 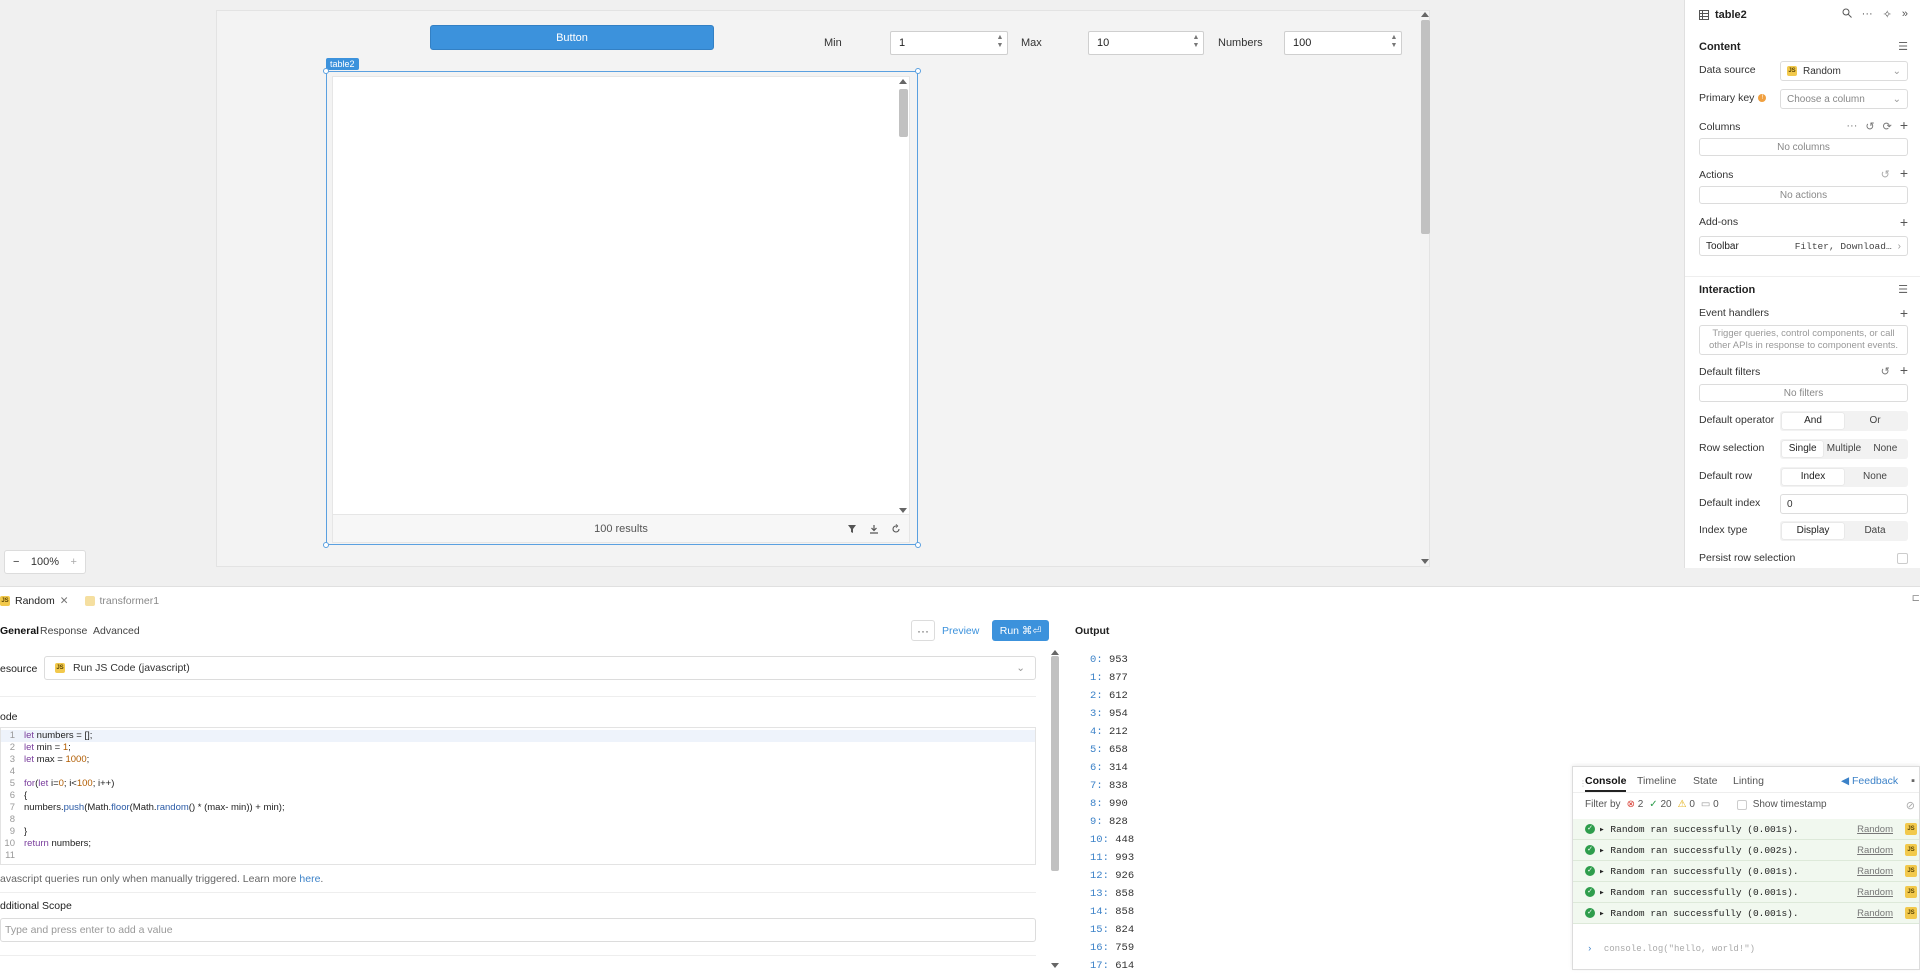 I want to click on primary-key-select: Choose a column ⌄, so click(x=1844, y=99).